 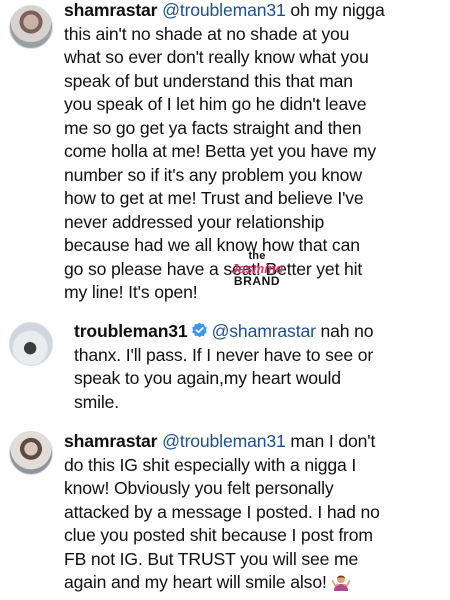 What do you see at coordinates (335, 10) in the screenshot?
I see `comment-text-line: oh my nigga` at bounding box center [335, 10].